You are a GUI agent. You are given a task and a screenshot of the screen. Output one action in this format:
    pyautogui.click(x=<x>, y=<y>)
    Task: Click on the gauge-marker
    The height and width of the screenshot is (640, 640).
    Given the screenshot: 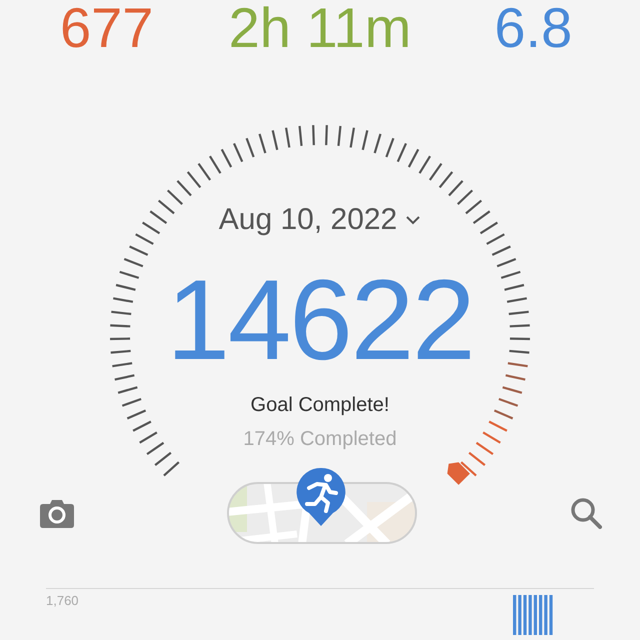 What is the action you would take?
    pyautogui.click(x=458, y=473)
    